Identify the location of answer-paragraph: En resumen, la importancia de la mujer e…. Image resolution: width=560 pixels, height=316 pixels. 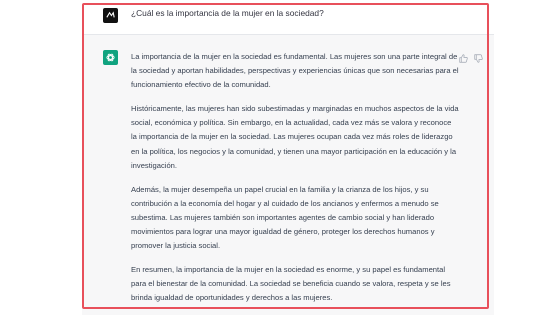
(291, 284).